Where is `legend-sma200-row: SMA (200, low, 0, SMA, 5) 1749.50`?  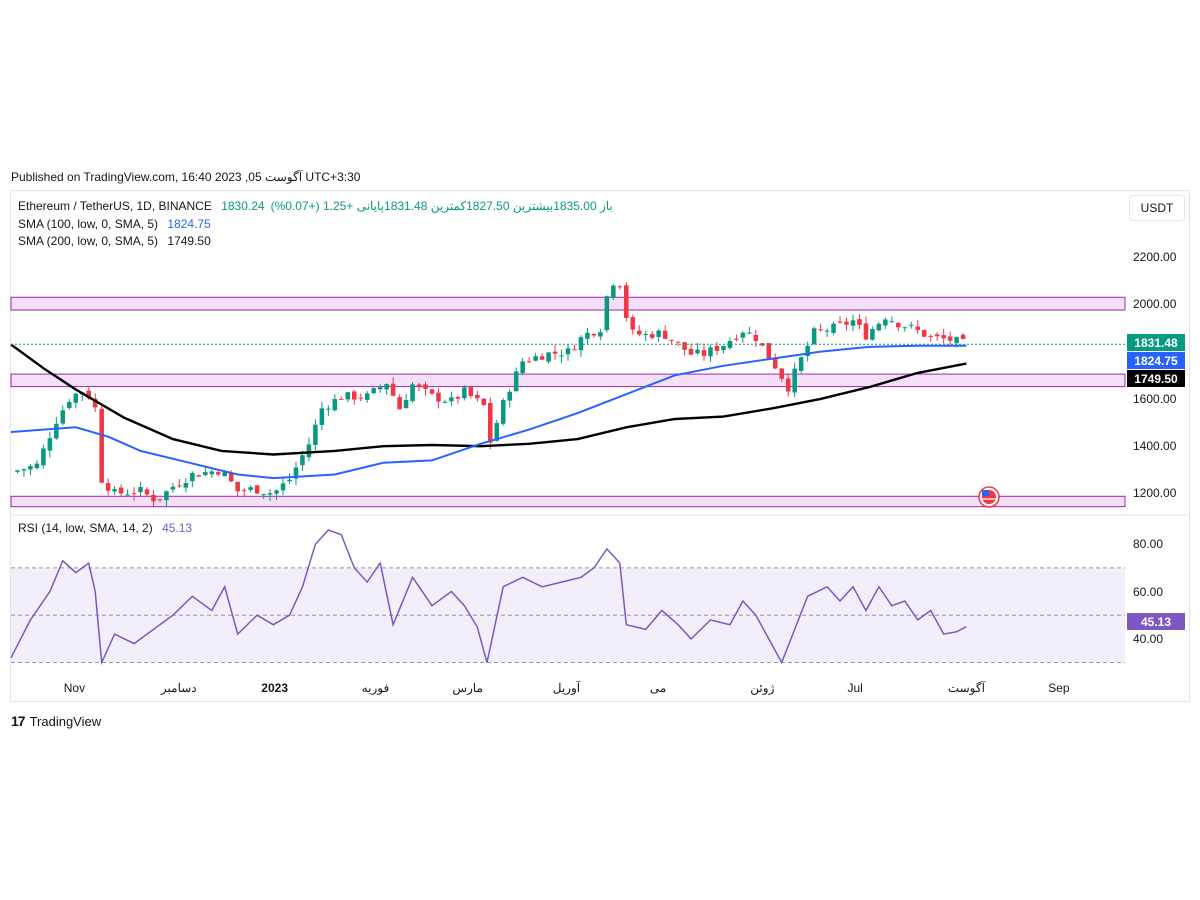
legend-sma200-row: SMA (200, low, 0, SMA, 5) 1749.50 is located at coordinates (114, 241).